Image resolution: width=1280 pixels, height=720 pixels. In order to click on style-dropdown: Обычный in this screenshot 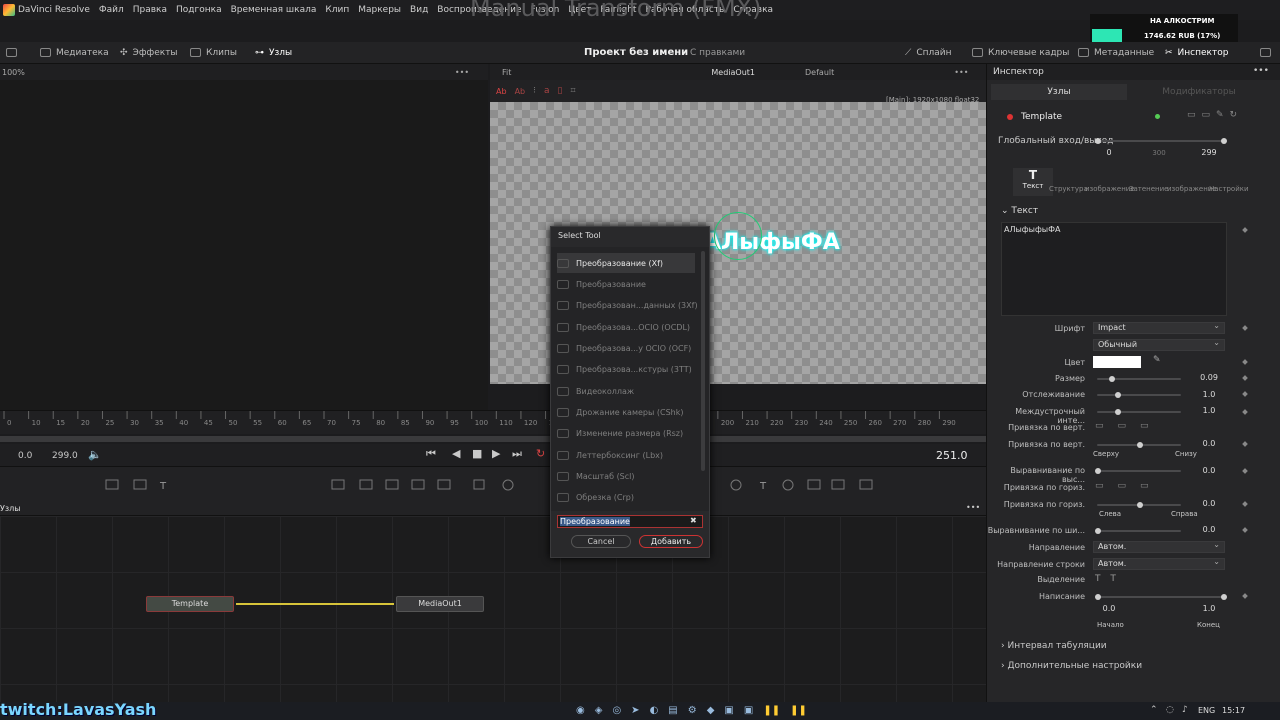, I will do `click(1159, 344)`.